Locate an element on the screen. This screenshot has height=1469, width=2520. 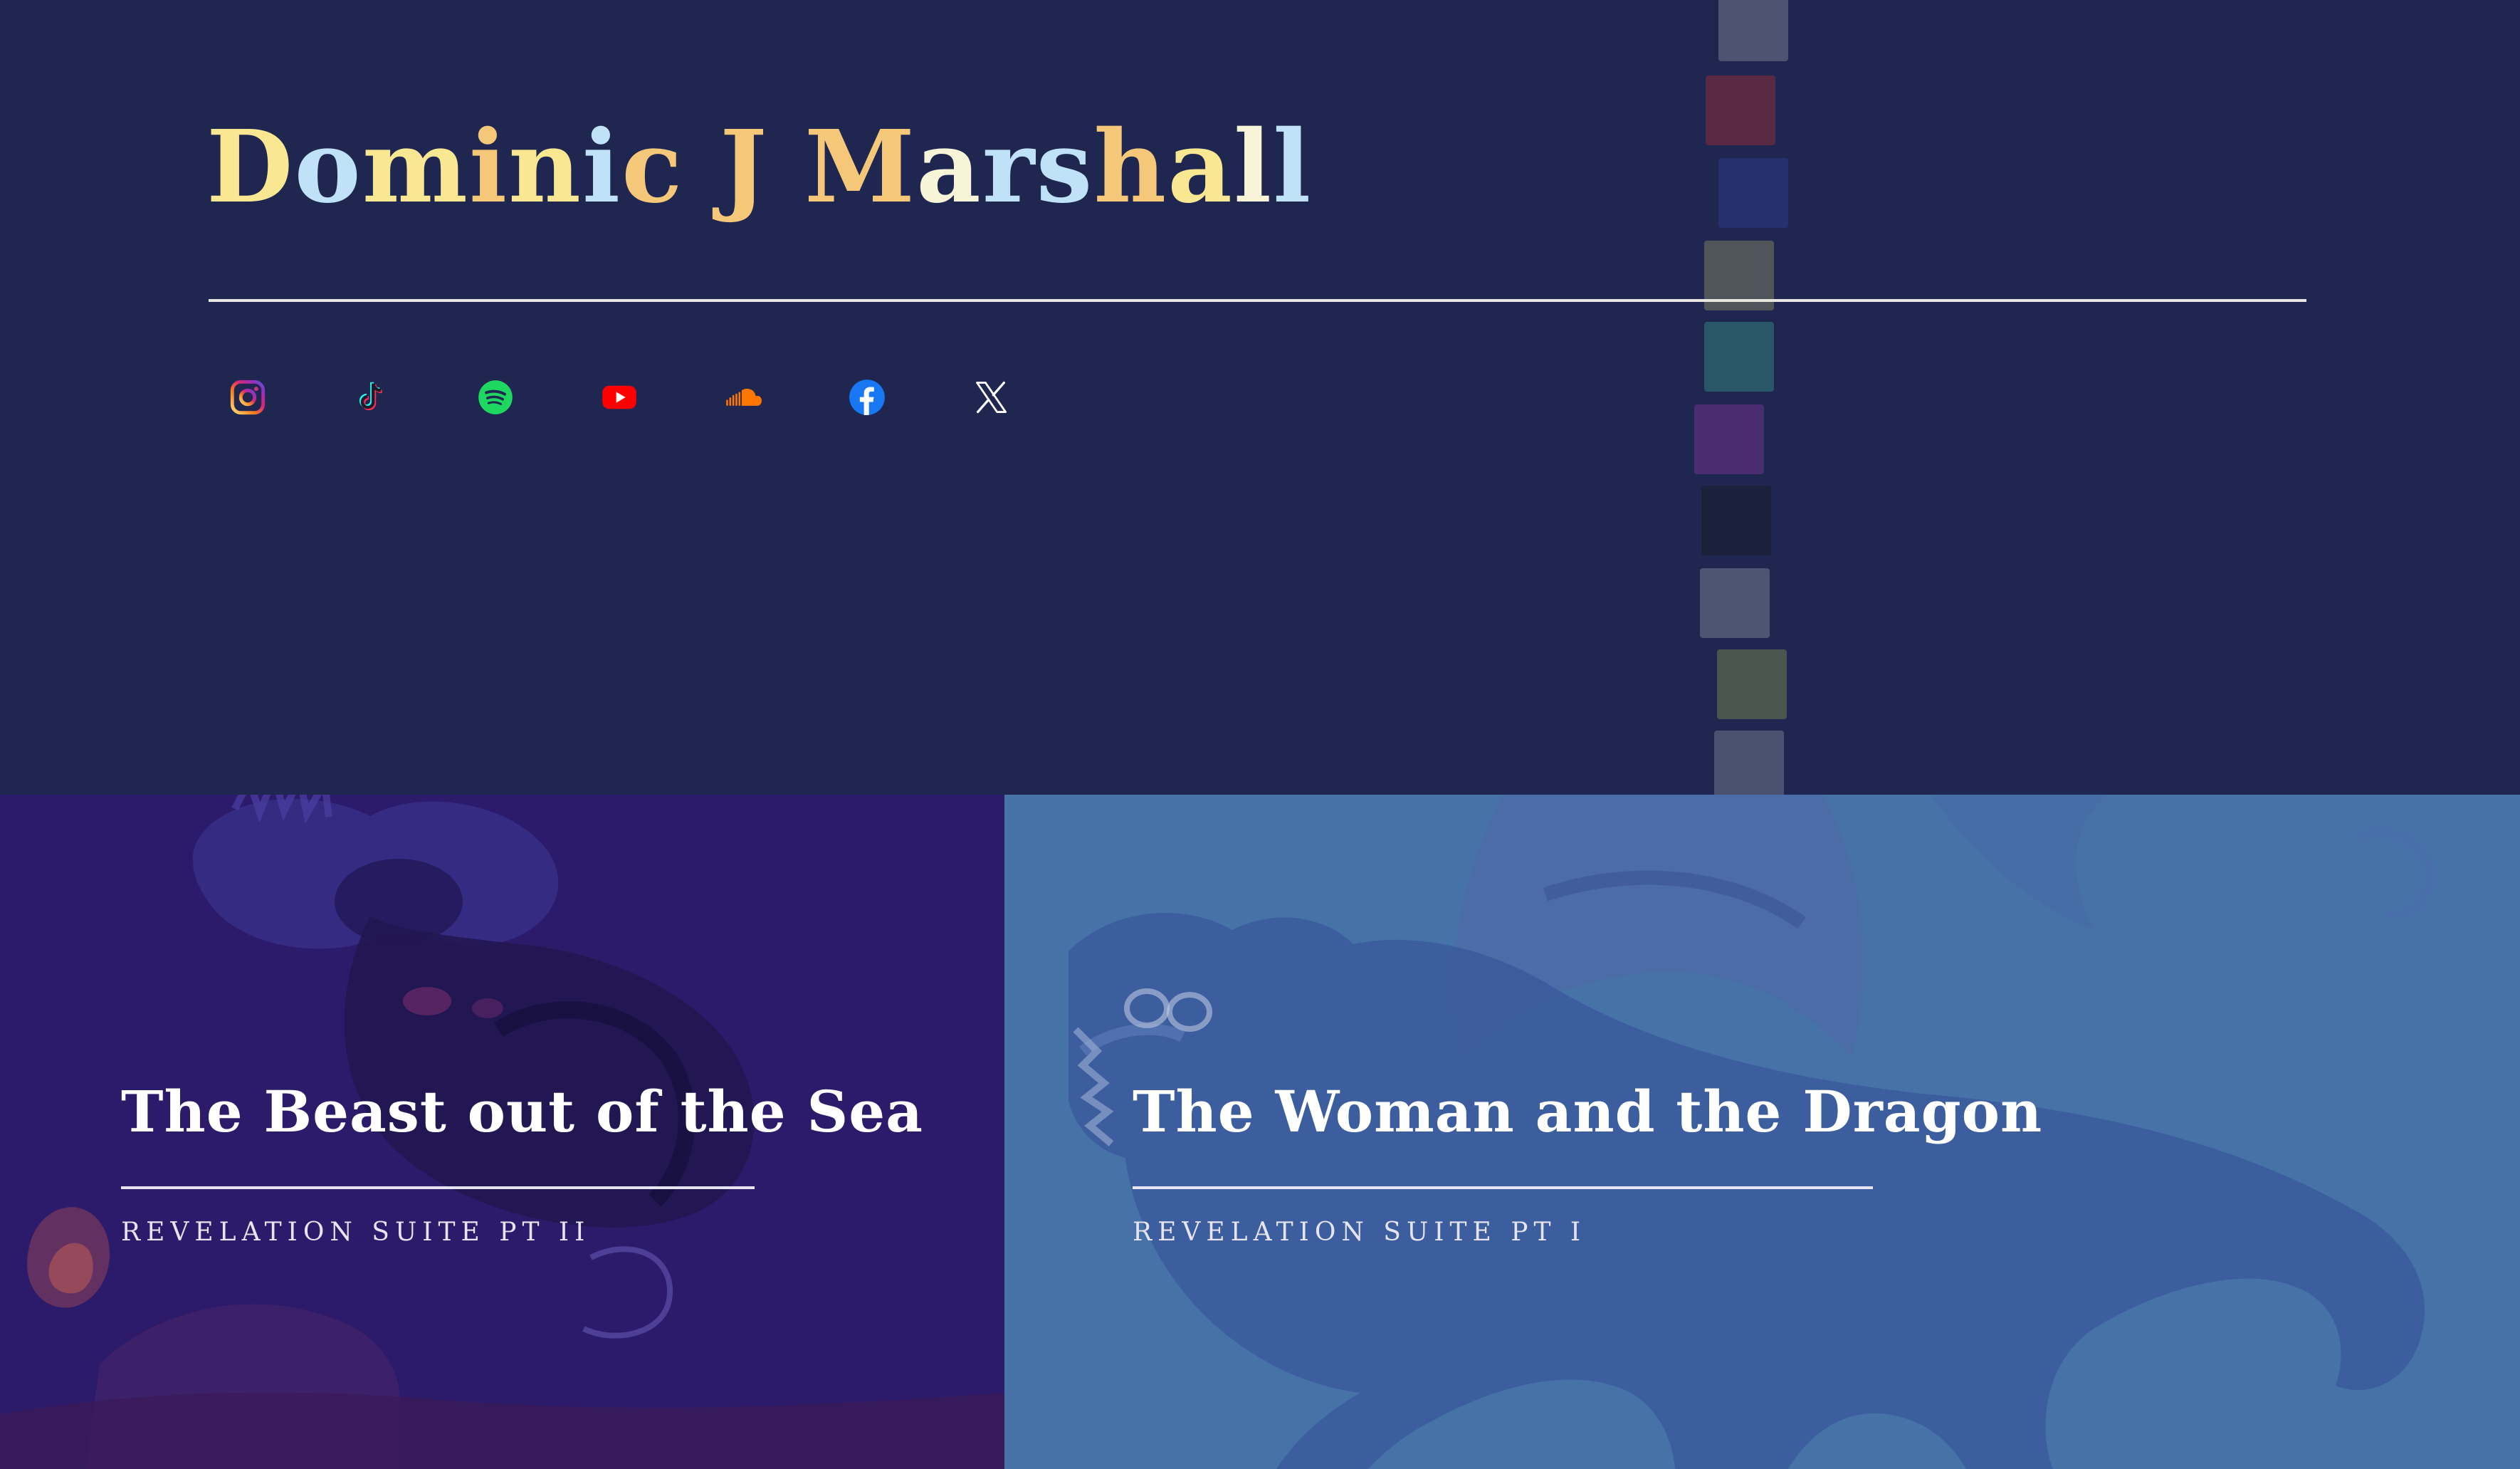
title-letter: n is located at coordinates (545, 167).